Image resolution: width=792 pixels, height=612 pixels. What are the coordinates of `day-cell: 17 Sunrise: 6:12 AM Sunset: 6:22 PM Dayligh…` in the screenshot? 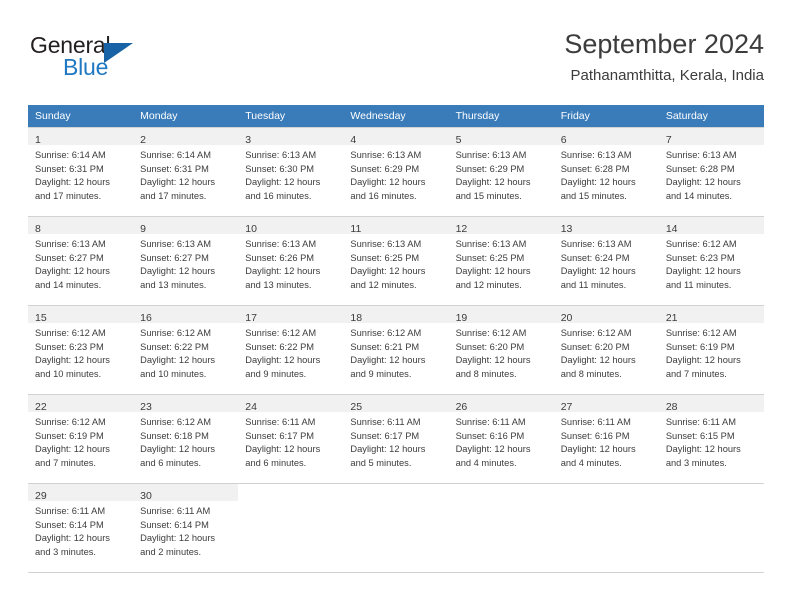 It's located at (291, 350).